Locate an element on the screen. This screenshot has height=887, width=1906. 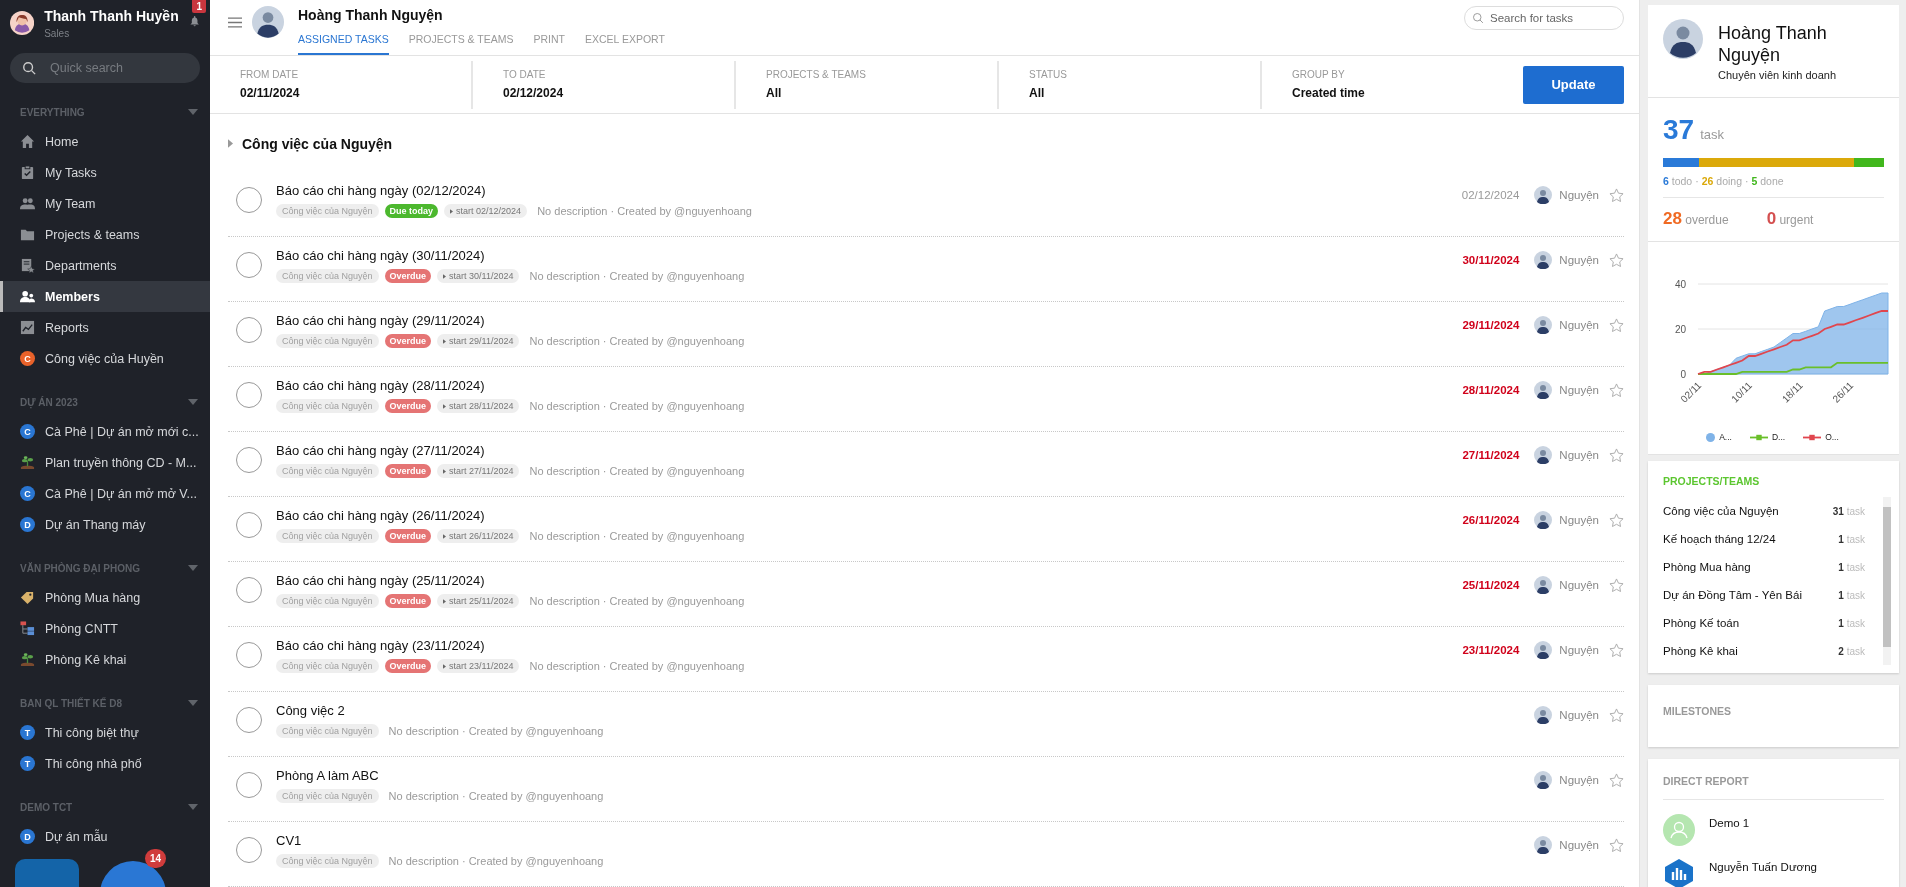
sidebar-item: D Dự án mẫu is located at coordinates (105, 836).